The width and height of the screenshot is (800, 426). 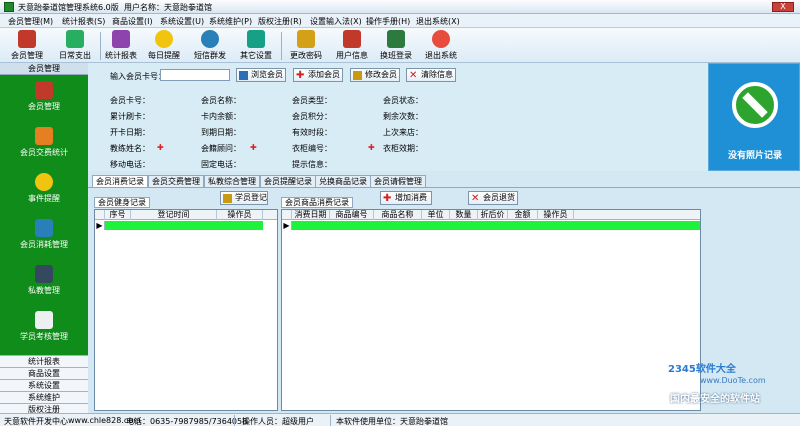 I want to click on card-number-input, so click(x=195, y=75).